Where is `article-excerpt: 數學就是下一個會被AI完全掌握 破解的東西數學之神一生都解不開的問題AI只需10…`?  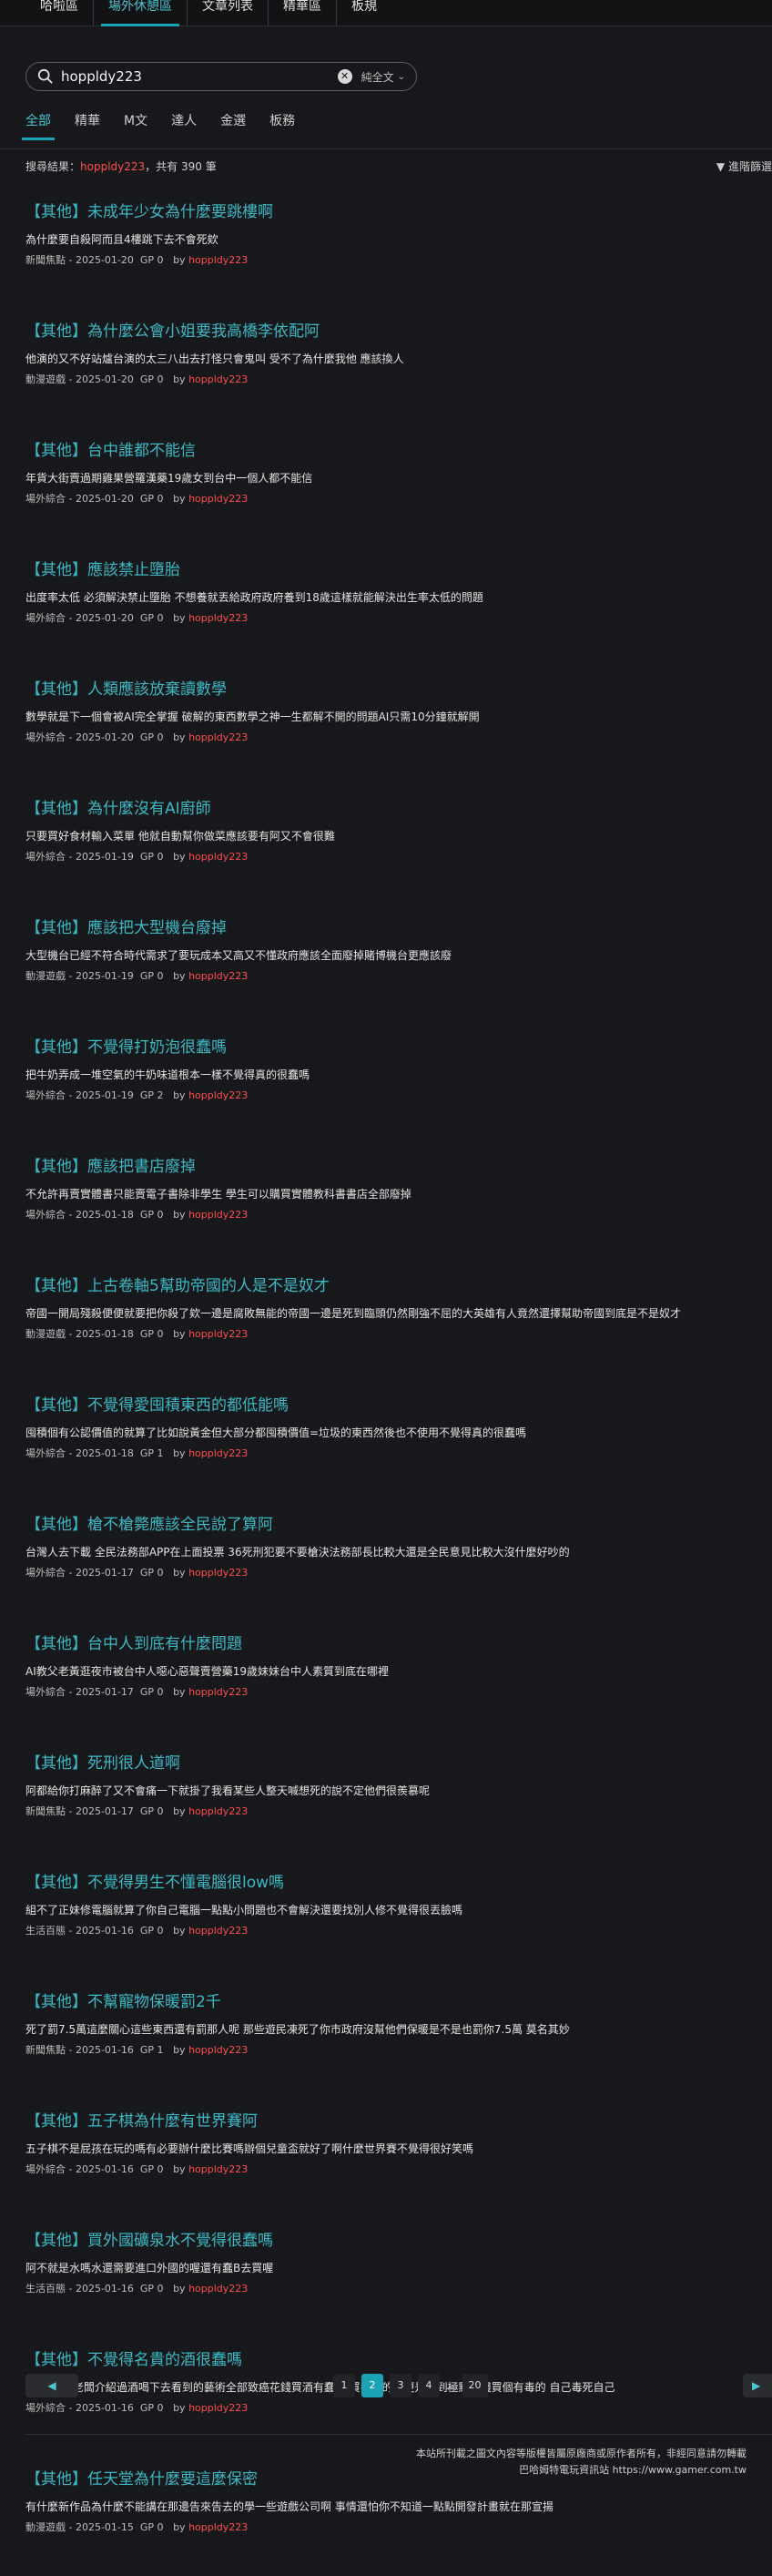
article-excerpt: 數學就是下一個會被AI完全掌握 破解的東西數學之神一生都解不開的問題AI只需10… is located at coordinates (252, 717).